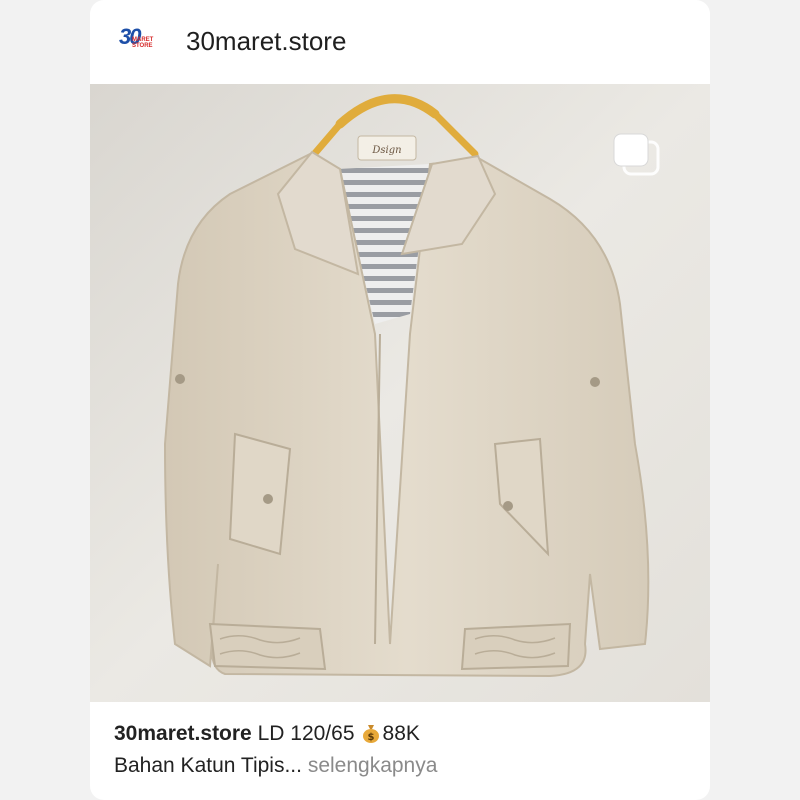 This screenshot has height=800, width=800. I want to click on money-bag-icon: $, so click(371, 732).